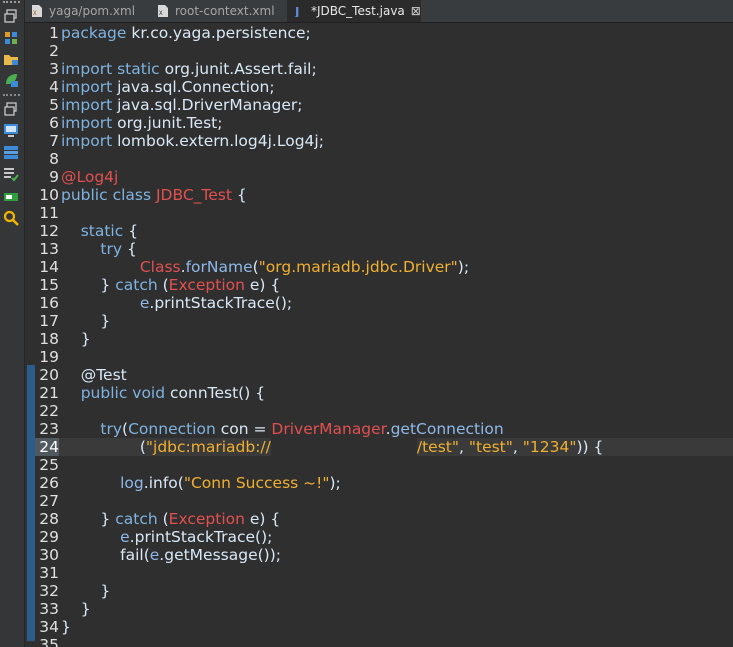  Describe the element at coordinates (218, 393) in the screenshot. I see `code-token: connTest() {` at that location.